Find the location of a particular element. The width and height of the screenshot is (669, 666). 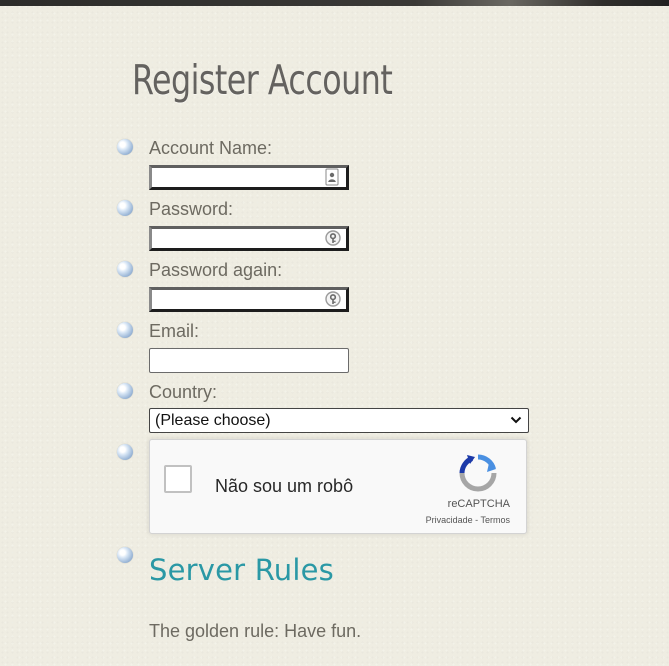

recaptcha-logo-icon is located at coordinates (478, 473).